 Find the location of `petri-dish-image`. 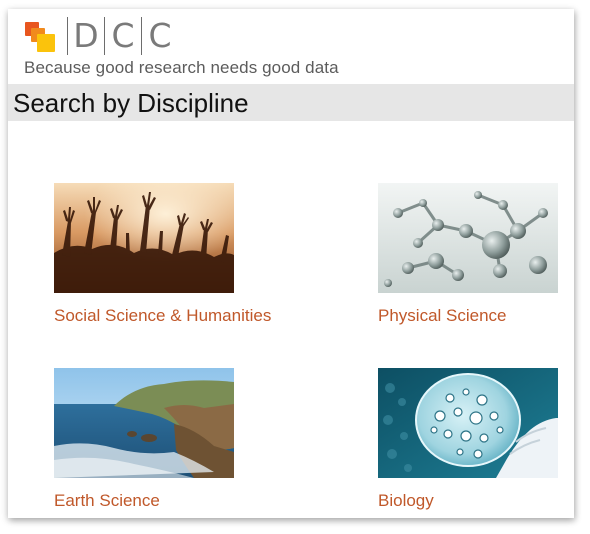

petri-dish-image is located at coordinates (468, 423).